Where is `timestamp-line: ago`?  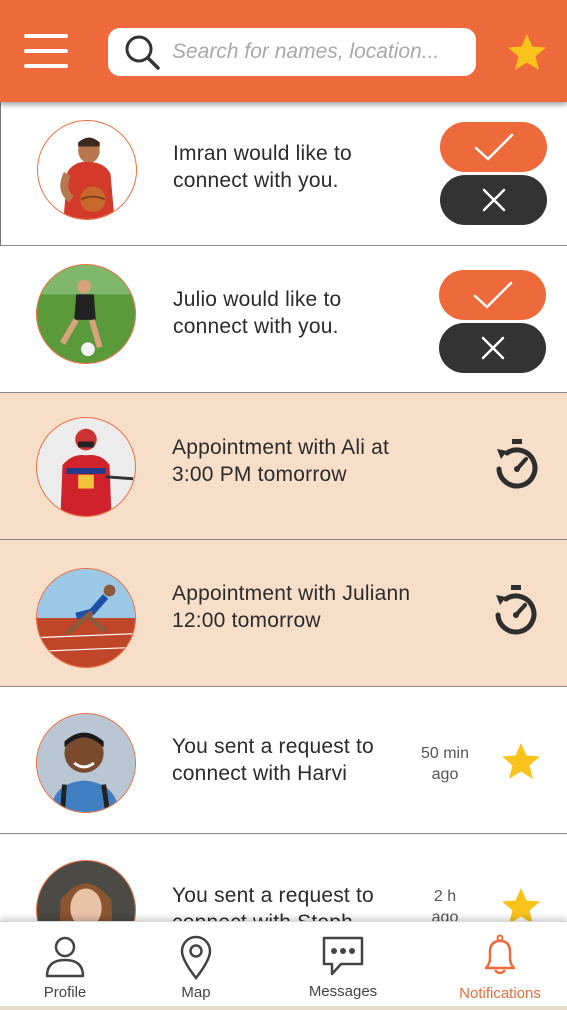 timestamp-line: ago is located at coordinates (445, 774).